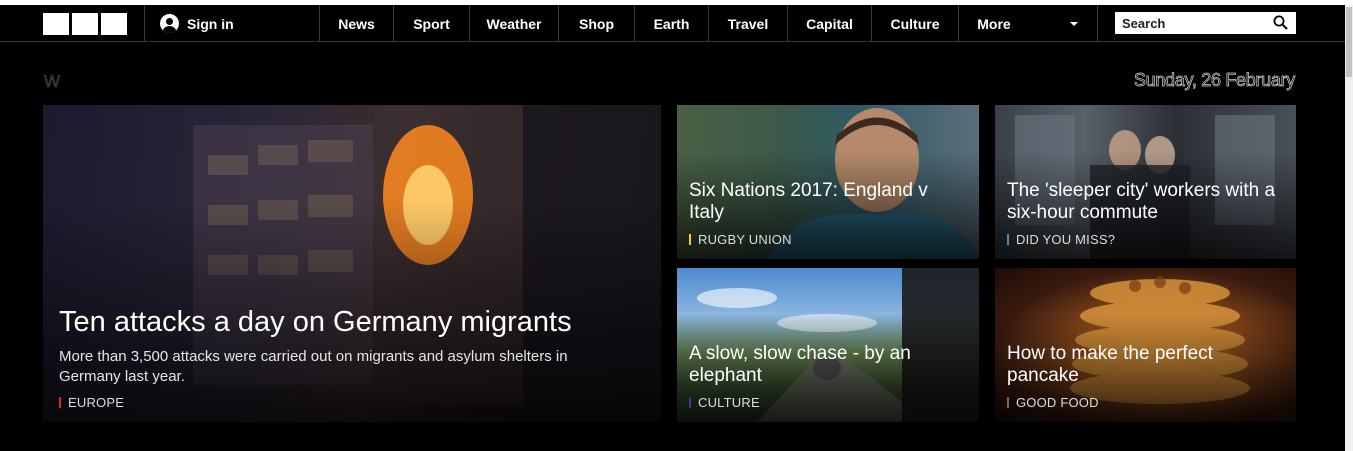  Describe the element at coordinates (828, 402) in the screenshot. I see `card-tag: CULTURE` at that location.